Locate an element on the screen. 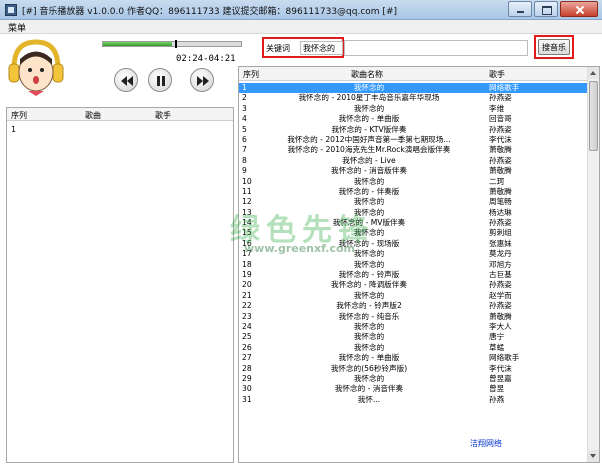 Image resolution: width=602 pixels, height=469 pixels. song-artist: 邓旭方 is located at coordinates (500, 264).